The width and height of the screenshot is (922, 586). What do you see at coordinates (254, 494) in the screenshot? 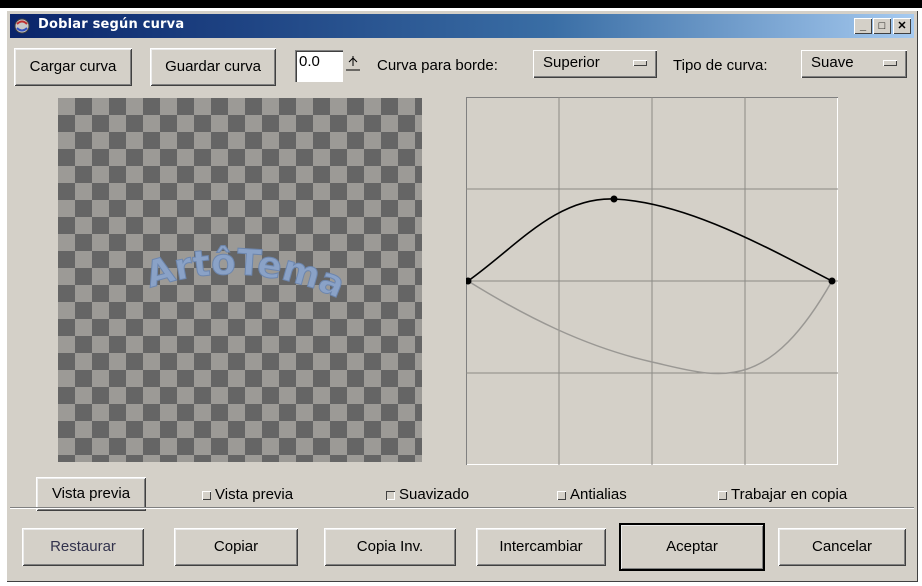
I see `preview-checkbox-label: Vista previa` at bounding box center [254, 494].